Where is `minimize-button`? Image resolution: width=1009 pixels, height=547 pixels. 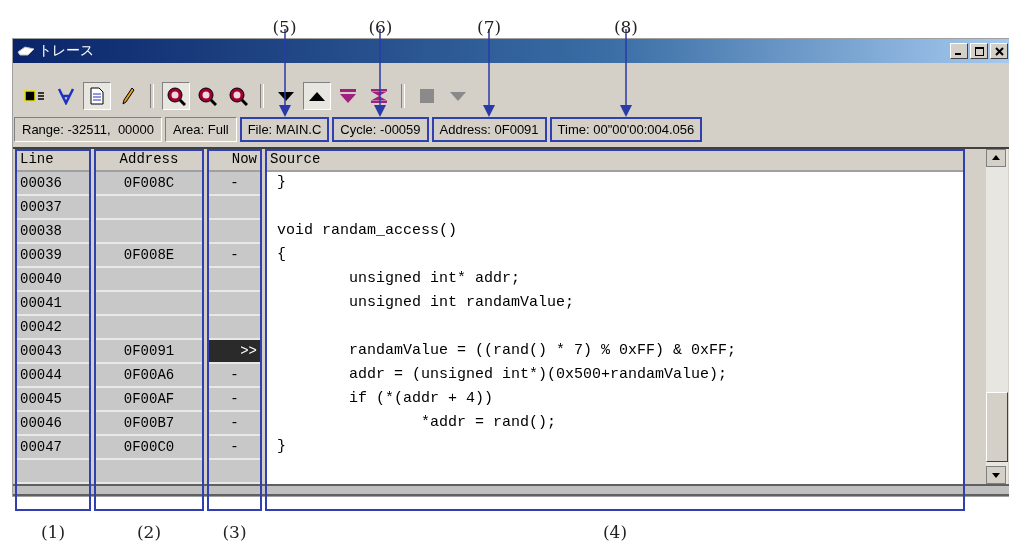 minimize-button is located at coordinates (959, 51).